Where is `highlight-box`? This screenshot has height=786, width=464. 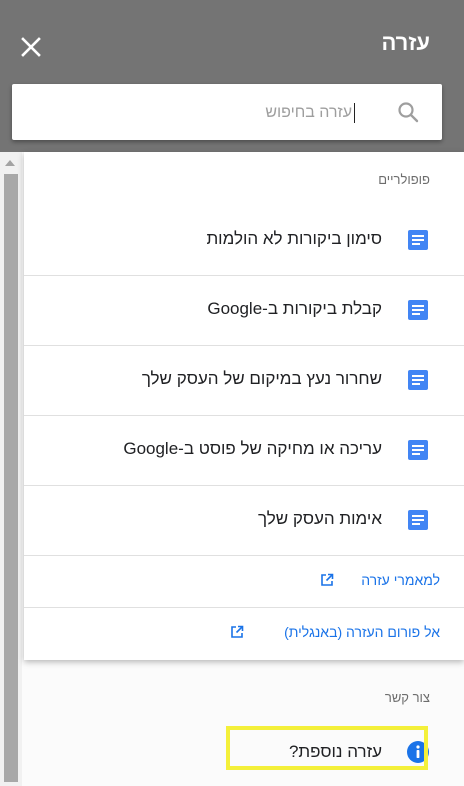 highlight-box is located at coordinates (327, 748).